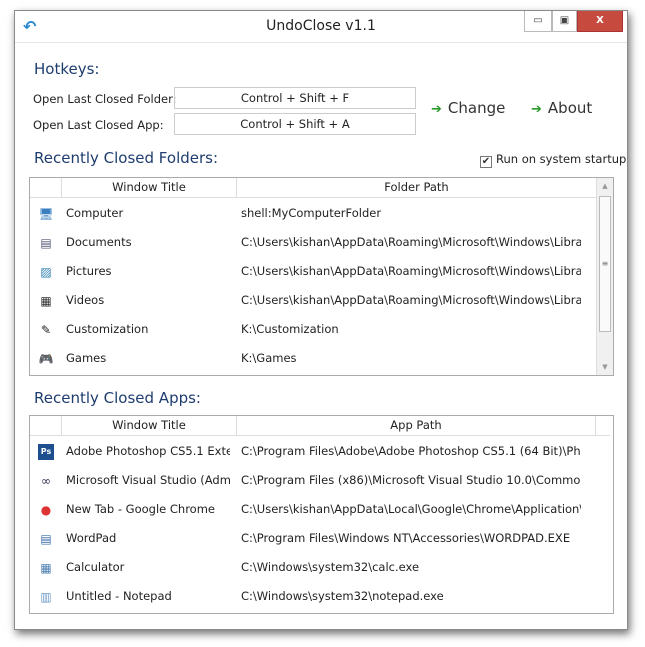 The width and height of the screenshot is (645, 647). What do you see at coordinates (342, 596) in the screenshot?
I see `row-path: C:\Windows\system32\notepad.exe` at bounding box center [342, 596].